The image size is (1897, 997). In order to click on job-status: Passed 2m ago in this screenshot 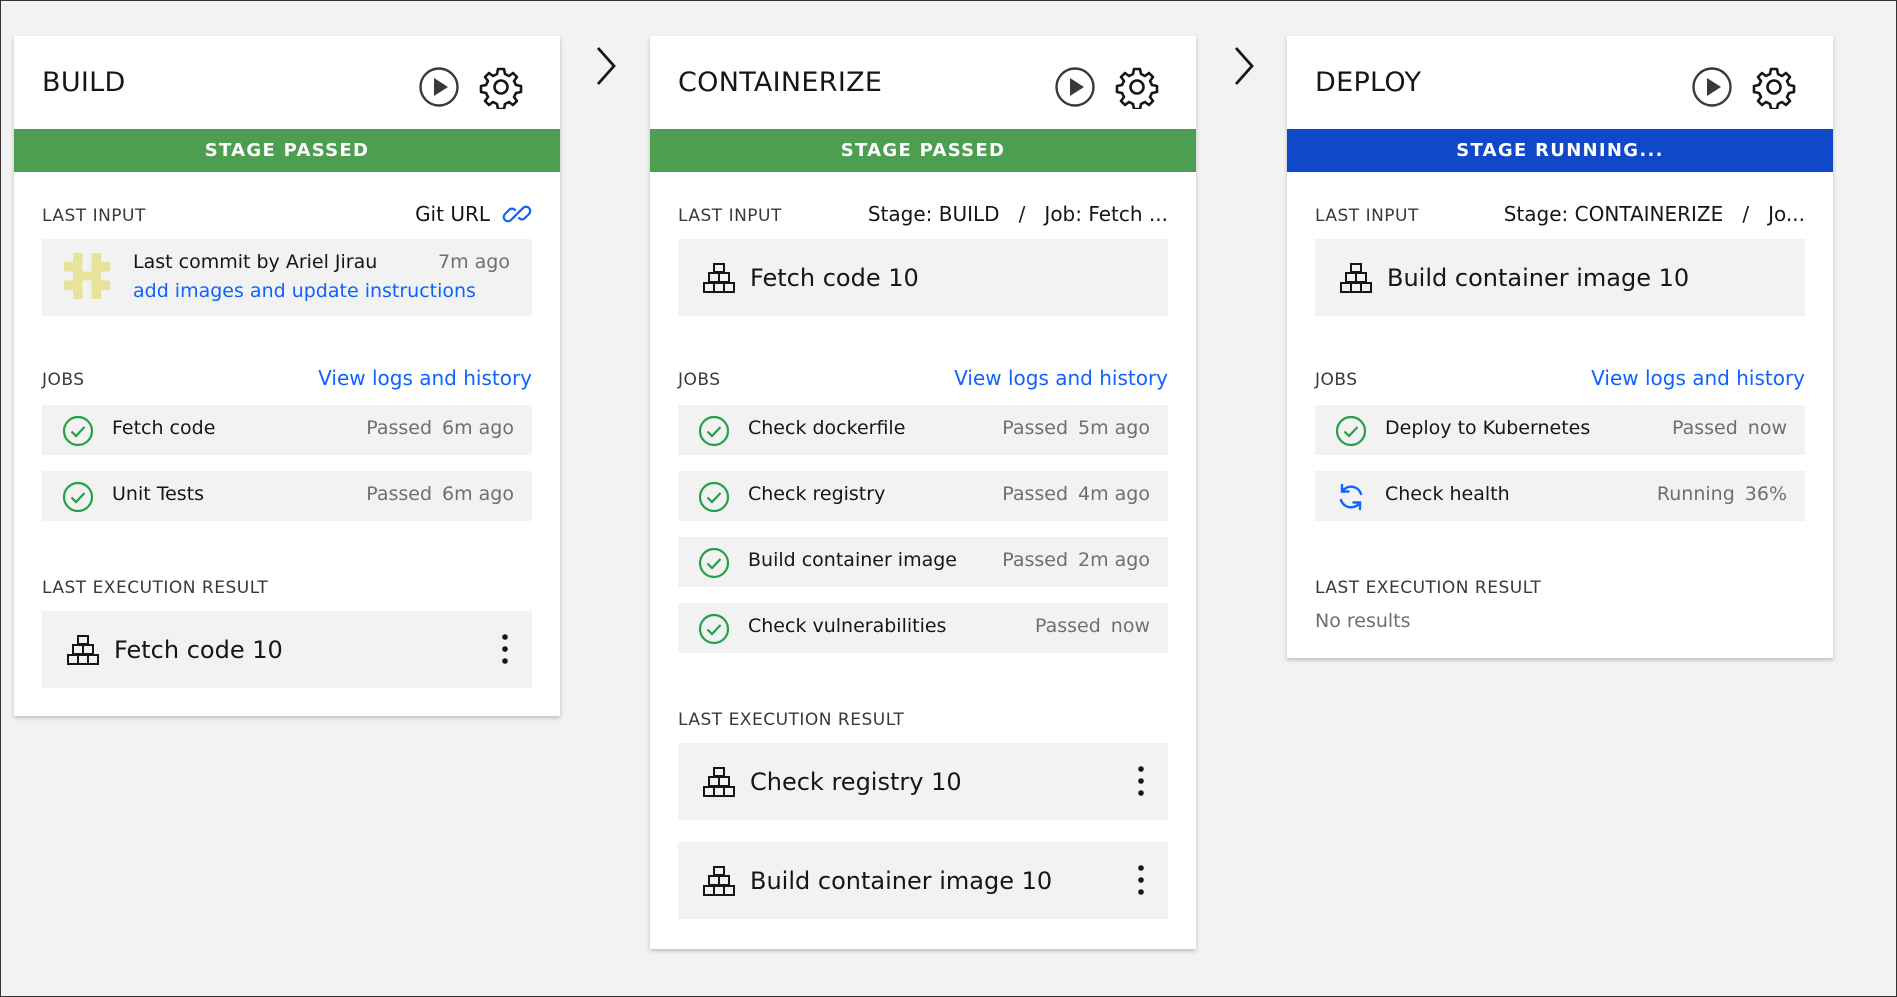, I will do `click(1076, 560)`.